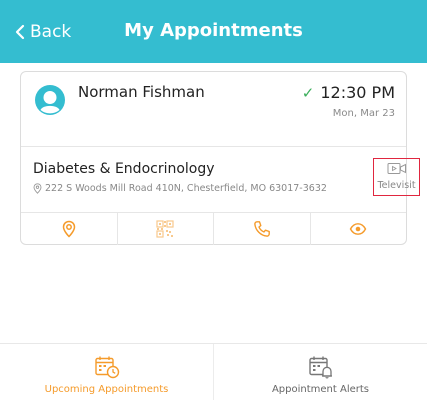 The height and width of the screenshot is (400, 427). I want to click on avatar-icon, so click(50, 100).